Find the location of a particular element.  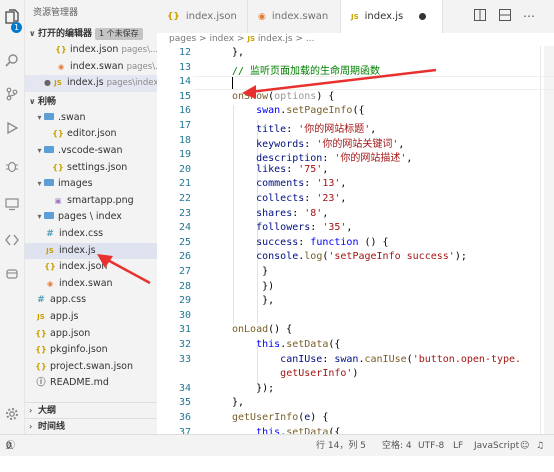

code-line: console.log('setPageInfo success'); is located at coordinates (349, 256).